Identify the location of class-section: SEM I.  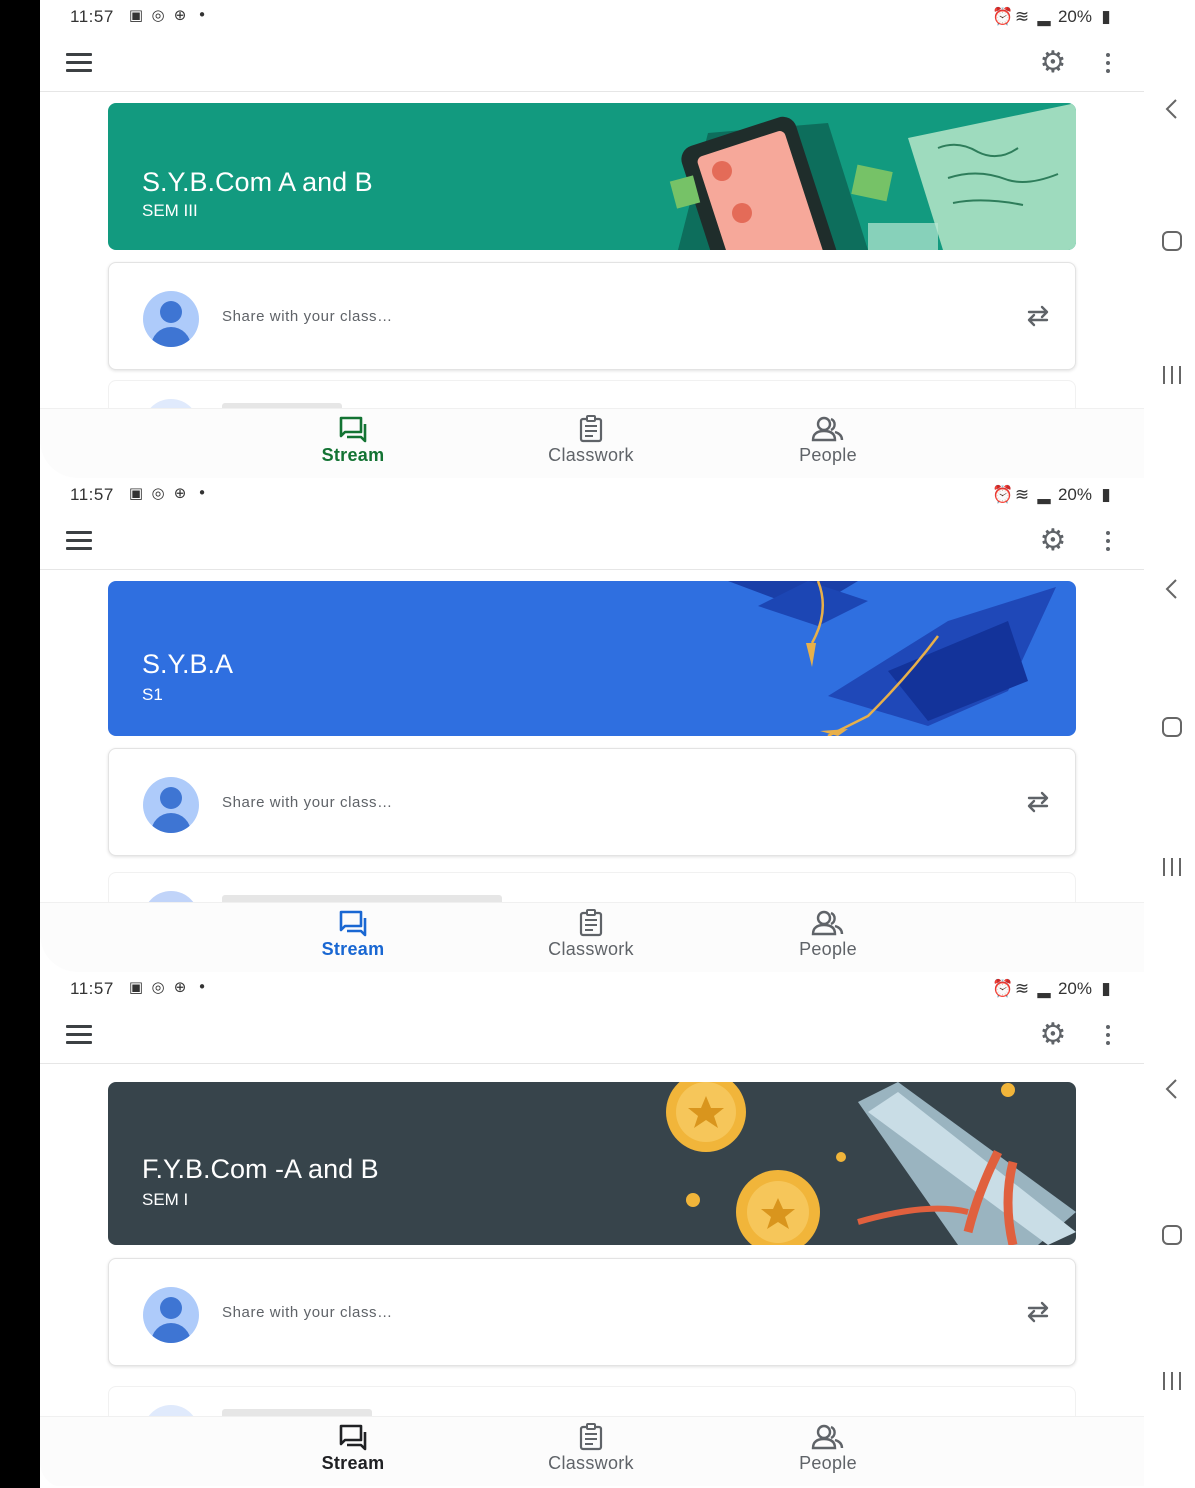
(165, 1199).